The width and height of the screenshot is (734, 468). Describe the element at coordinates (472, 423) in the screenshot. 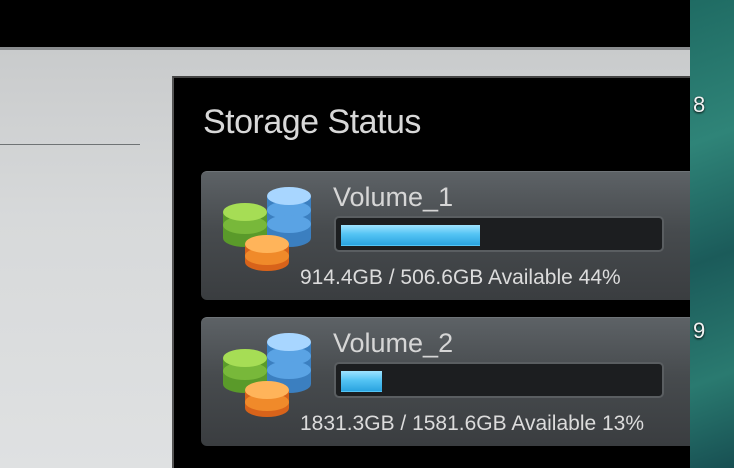

I see `volume-usage-text: 1831.3GB / 1581.6GB Available 13%` at that location.